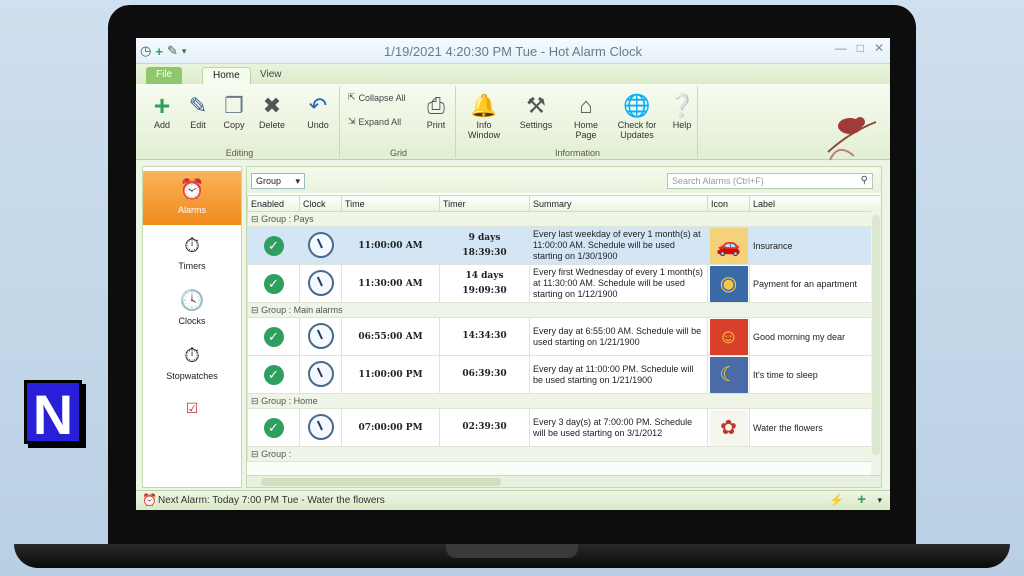 This screenshot has height=576, width=1024. What do you see at coordinates (192, 309) in the screenshot?
I see `sidebar-item-clocks: 🕓 Clocks` at bounding box center [192, 309].